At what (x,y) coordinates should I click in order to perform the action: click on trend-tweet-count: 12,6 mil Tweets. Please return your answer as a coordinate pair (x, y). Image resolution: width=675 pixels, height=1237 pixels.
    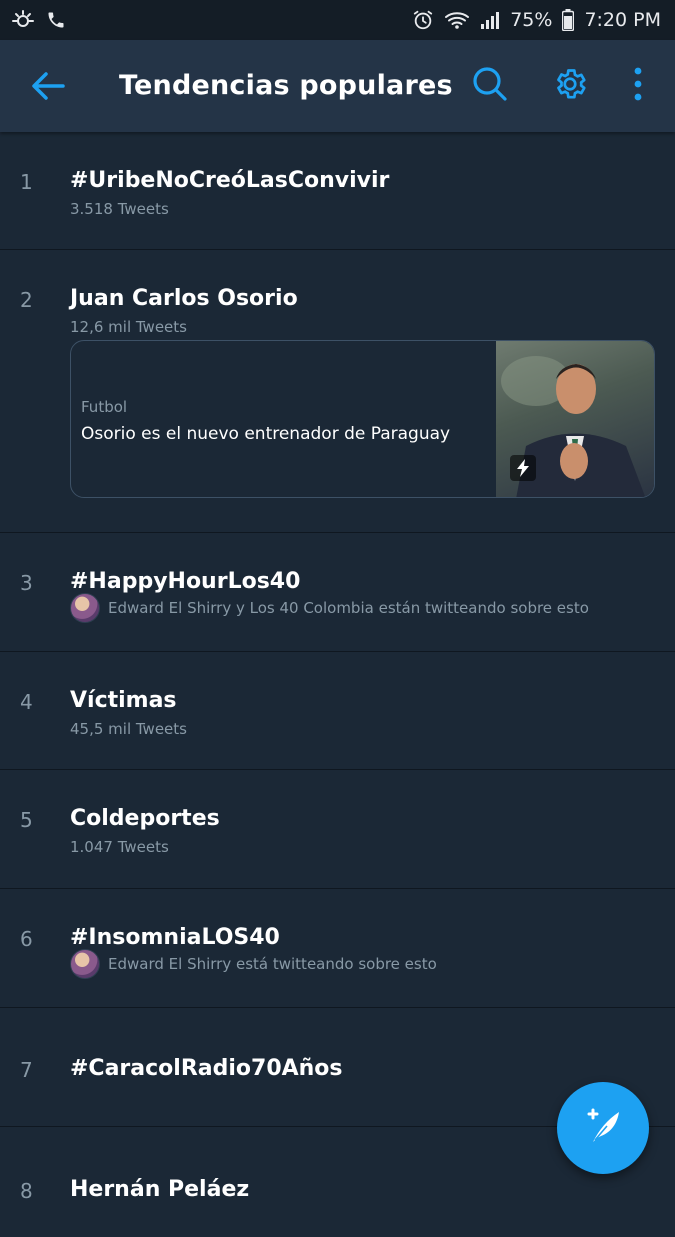
    Looking at the image, I should click on (128, 327).